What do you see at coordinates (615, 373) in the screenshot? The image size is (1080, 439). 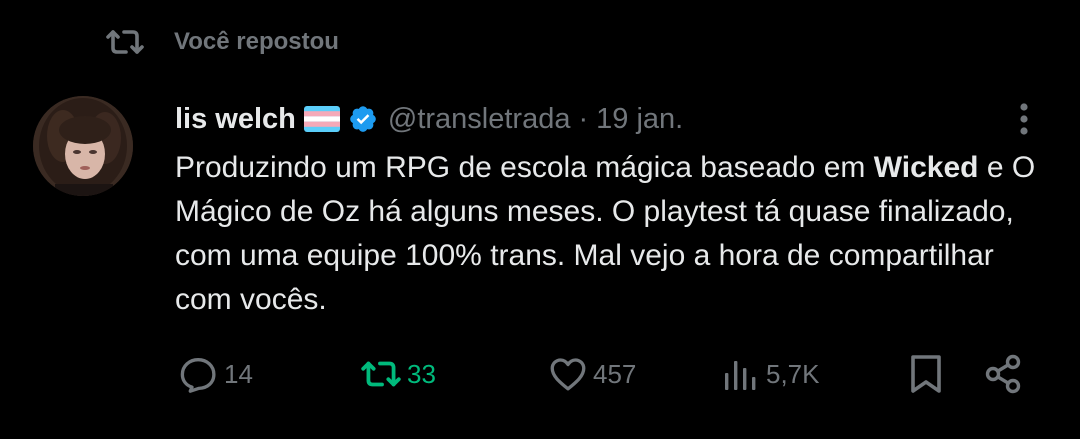 I see `like-count: 457` at bounding box center [615, 373].